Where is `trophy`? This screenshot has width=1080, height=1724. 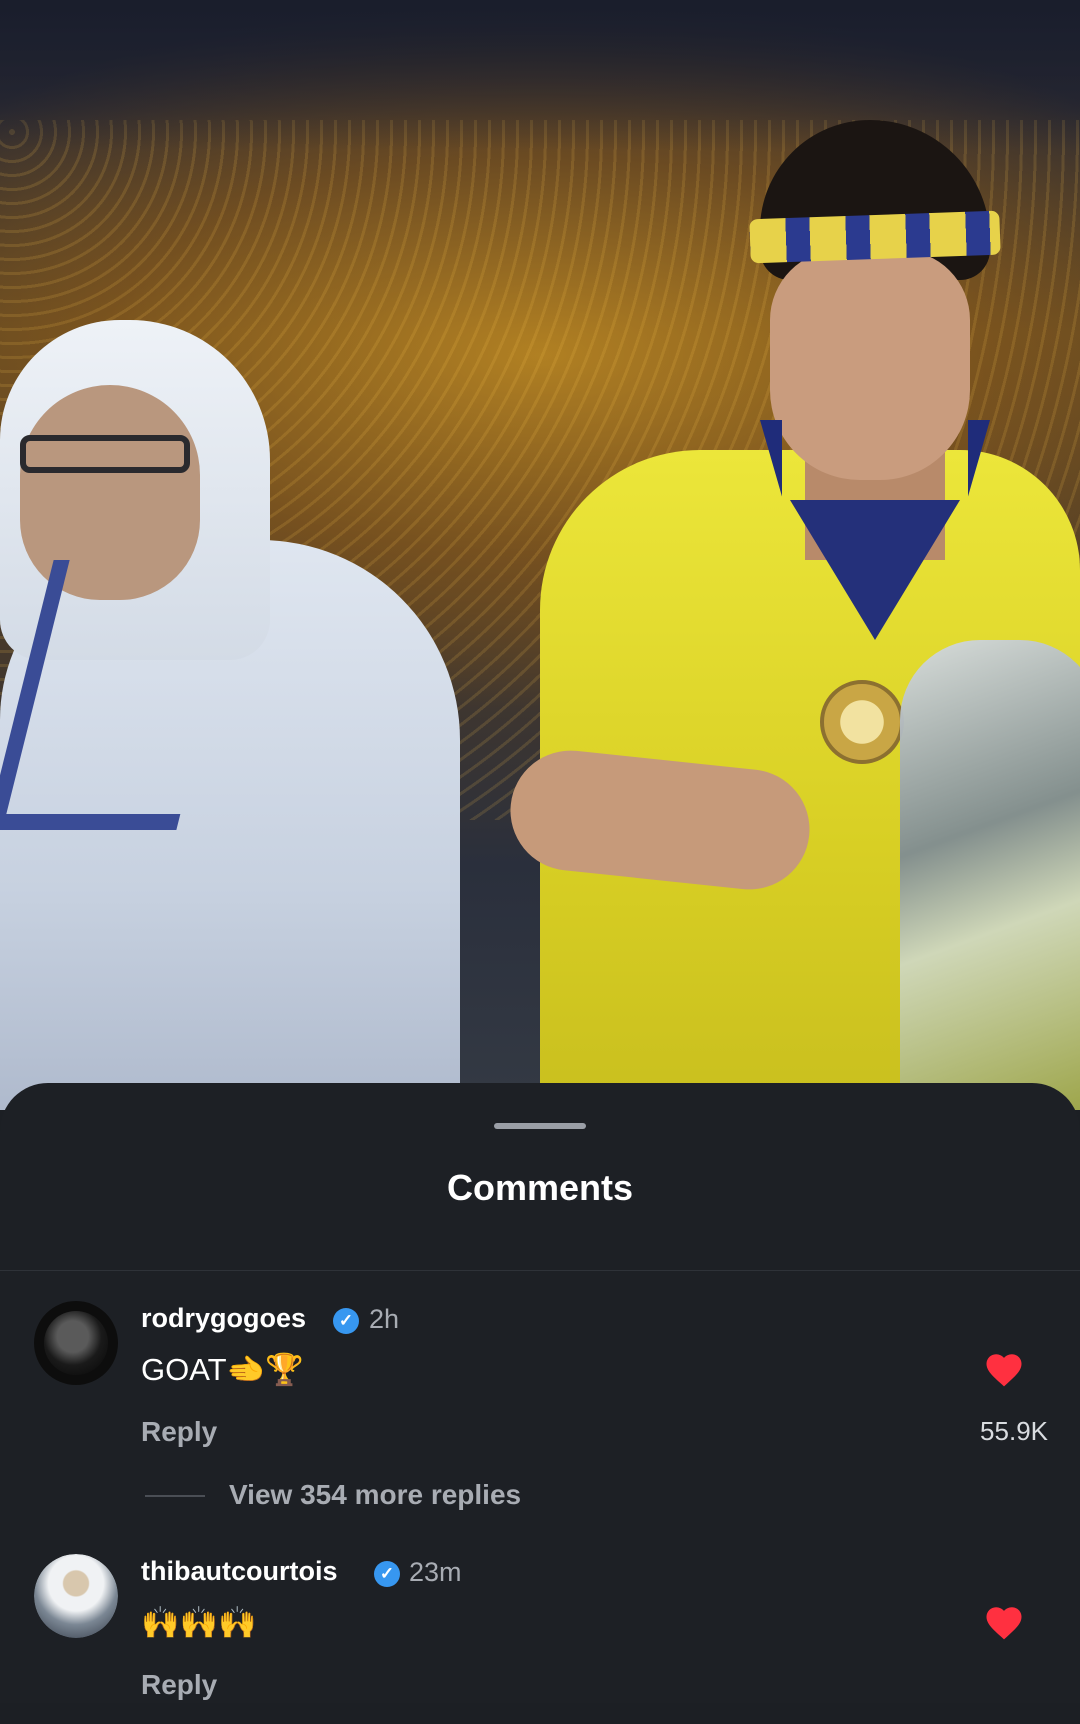 trophy is located at coordinates (990, 875).